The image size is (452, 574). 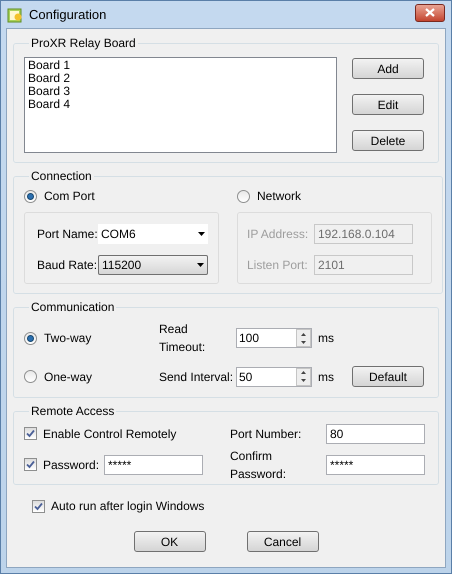 I want to click on window-title: Configuration, so click(x=68, y=15).